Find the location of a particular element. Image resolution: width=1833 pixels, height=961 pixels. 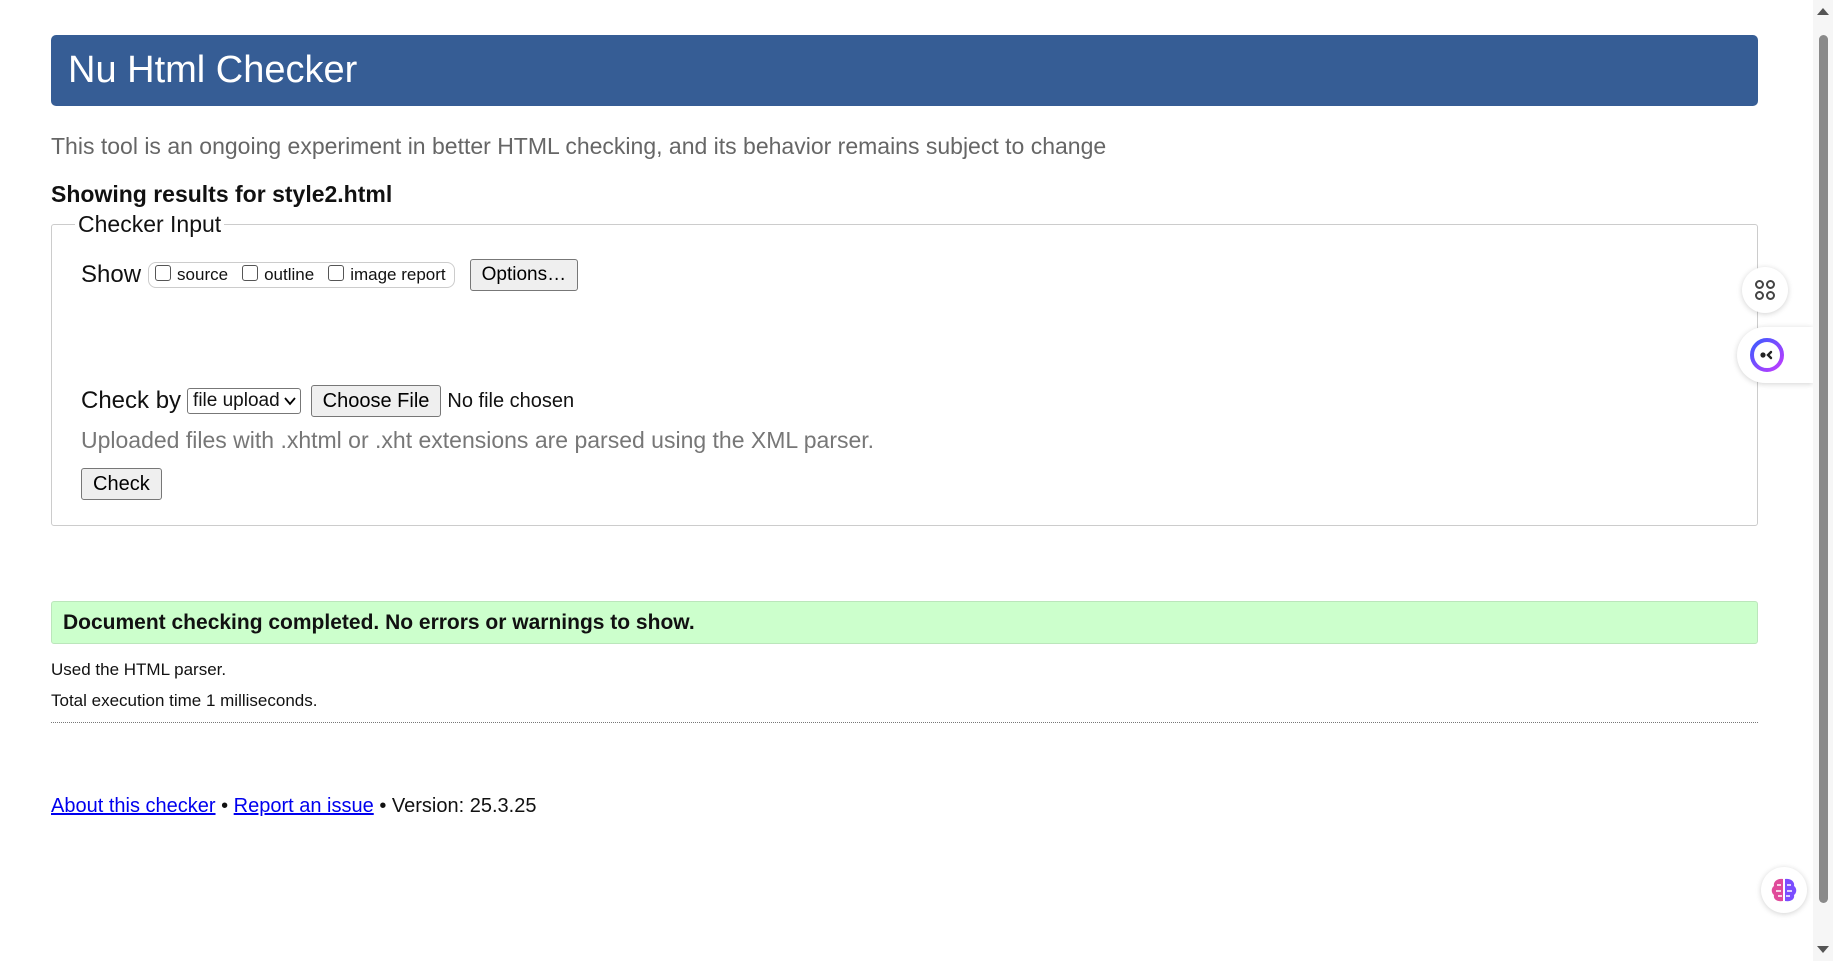

scrollbar-thumb is located at coordinates (1823, 469).